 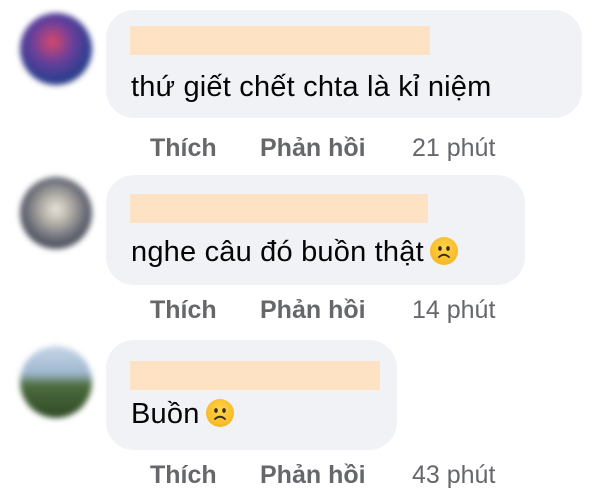 What do you see at coordinates (453, 310) in the screenshot?
I see `timestamp: 14 phút` at bounding box center [453, 310].